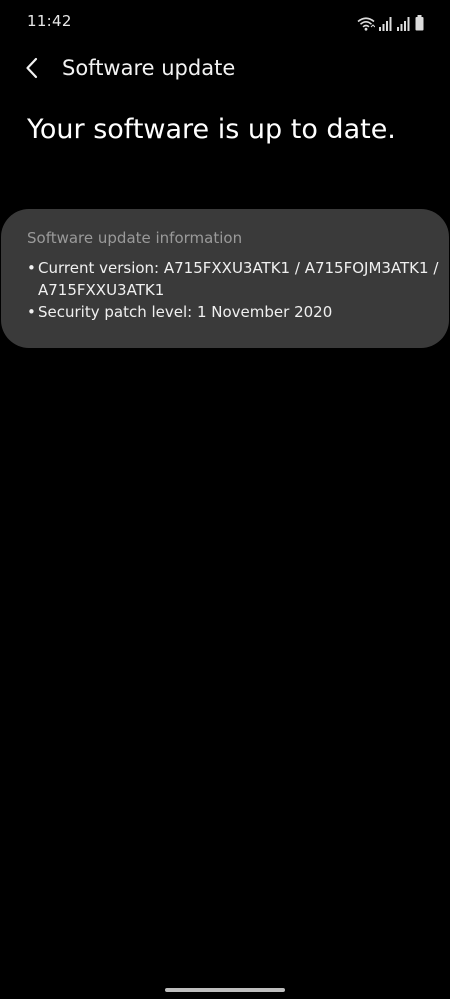  I want to click on security-patch-item: • Security patch level: 1 November 2020, so click(238, 312).